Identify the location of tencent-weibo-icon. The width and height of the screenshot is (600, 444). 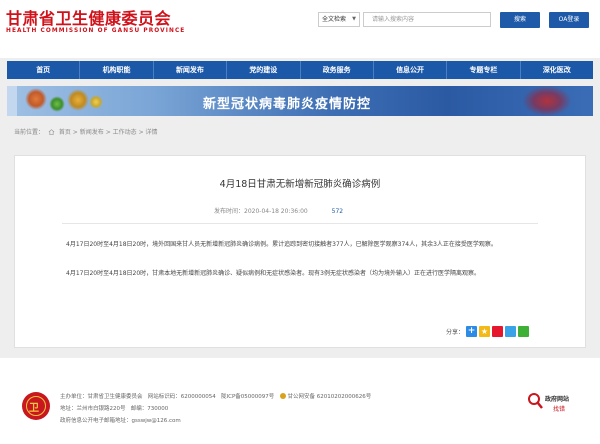
(511, 331).